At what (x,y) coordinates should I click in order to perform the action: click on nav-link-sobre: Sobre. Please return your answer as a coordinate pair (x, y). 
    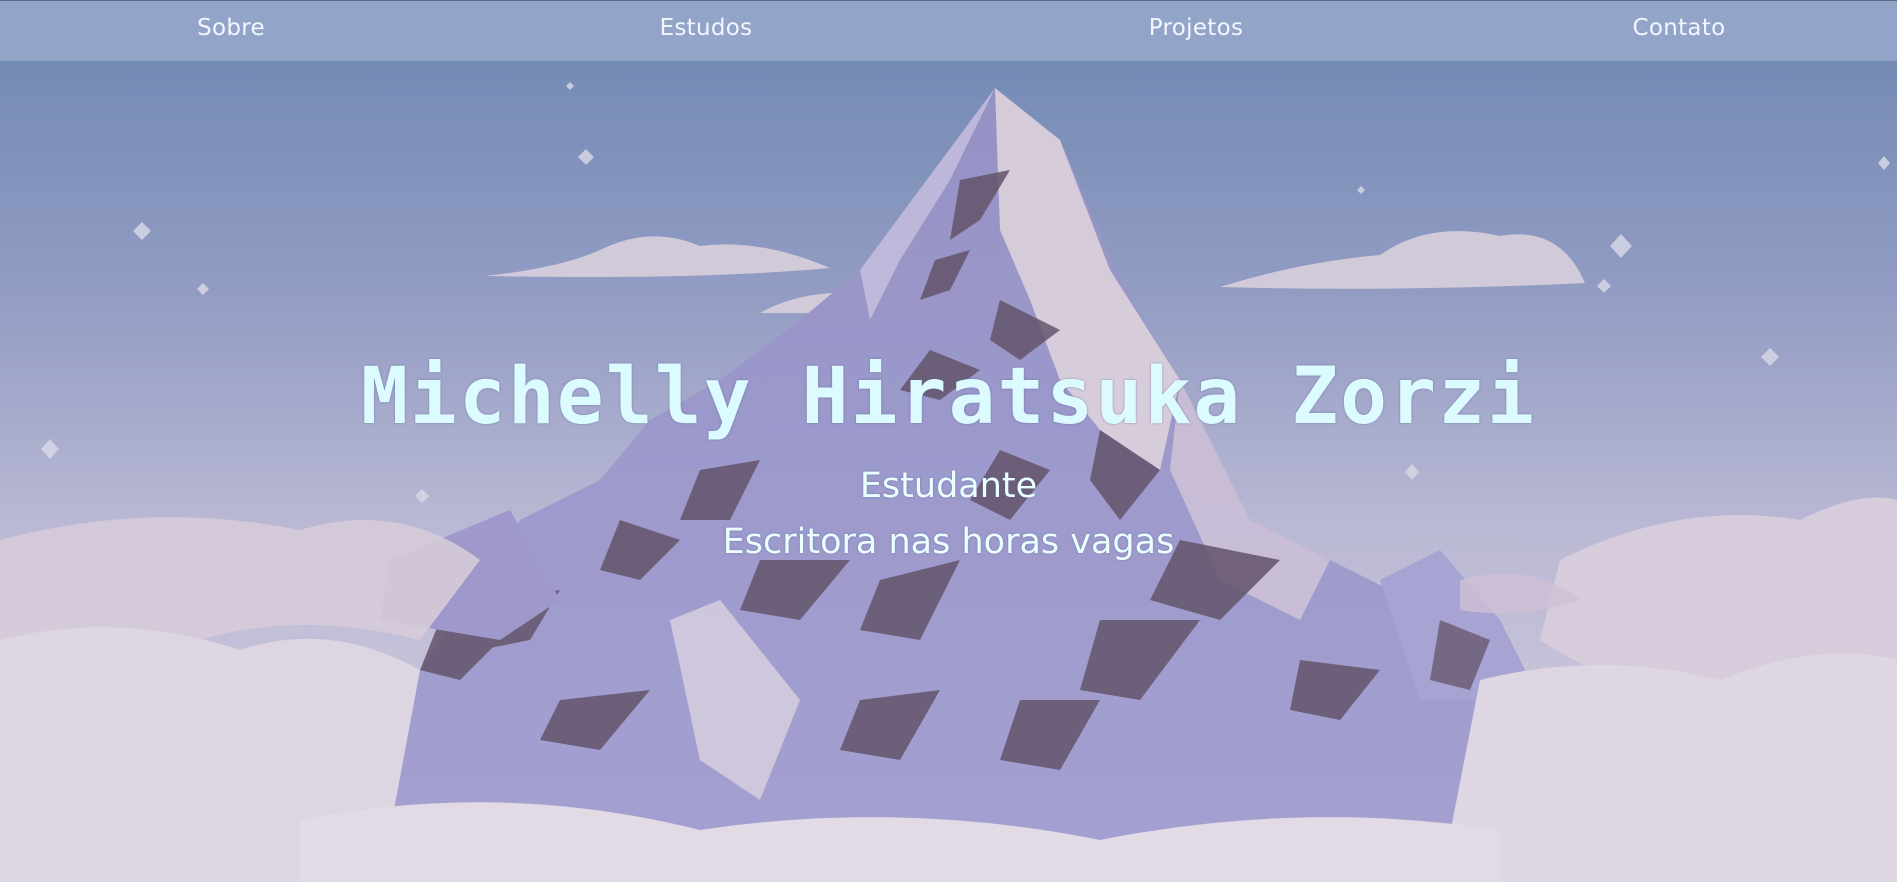
    Looking at the image, I should click on (231, 28).